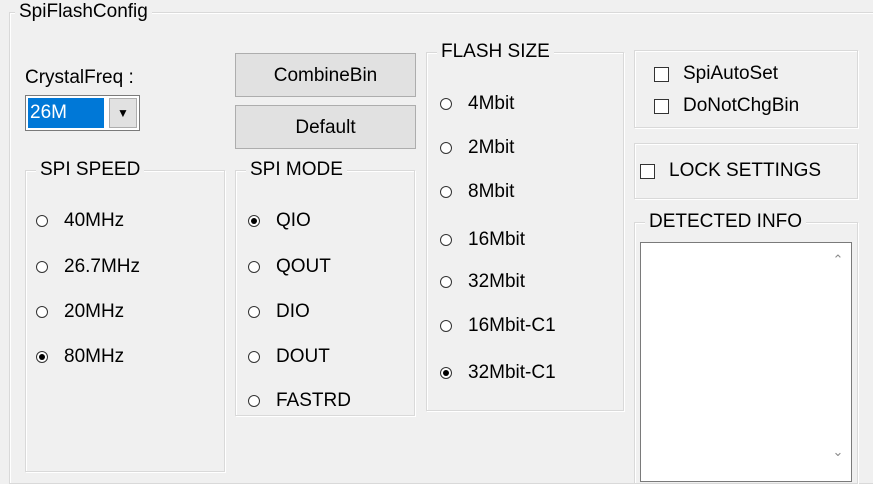  I want to click on speed-radio-26-7mhz: 26.7MHz, so click(88, 267).